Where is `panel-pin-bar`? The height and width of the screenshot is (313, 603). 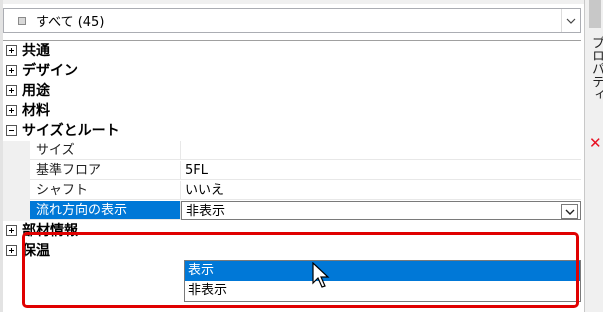
panel-pin-bar is located at coordinates (595, 14).